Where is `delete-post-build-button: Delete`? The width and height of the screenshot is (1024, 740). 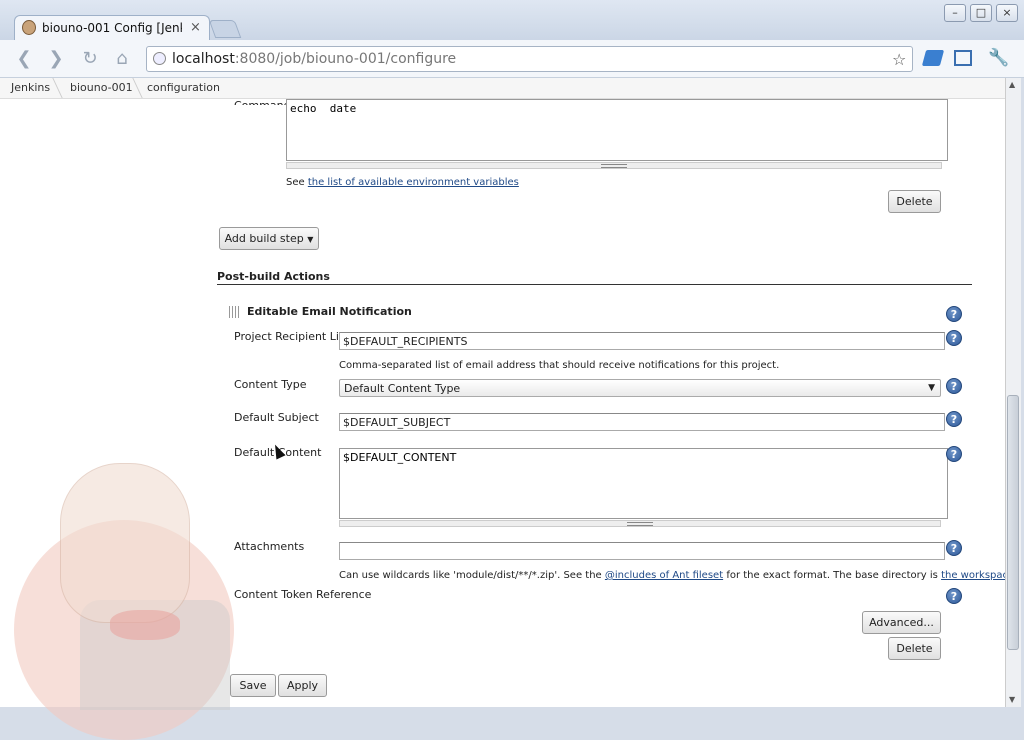
delete-post-build-button: Delete is located at coordinates (914, 648).